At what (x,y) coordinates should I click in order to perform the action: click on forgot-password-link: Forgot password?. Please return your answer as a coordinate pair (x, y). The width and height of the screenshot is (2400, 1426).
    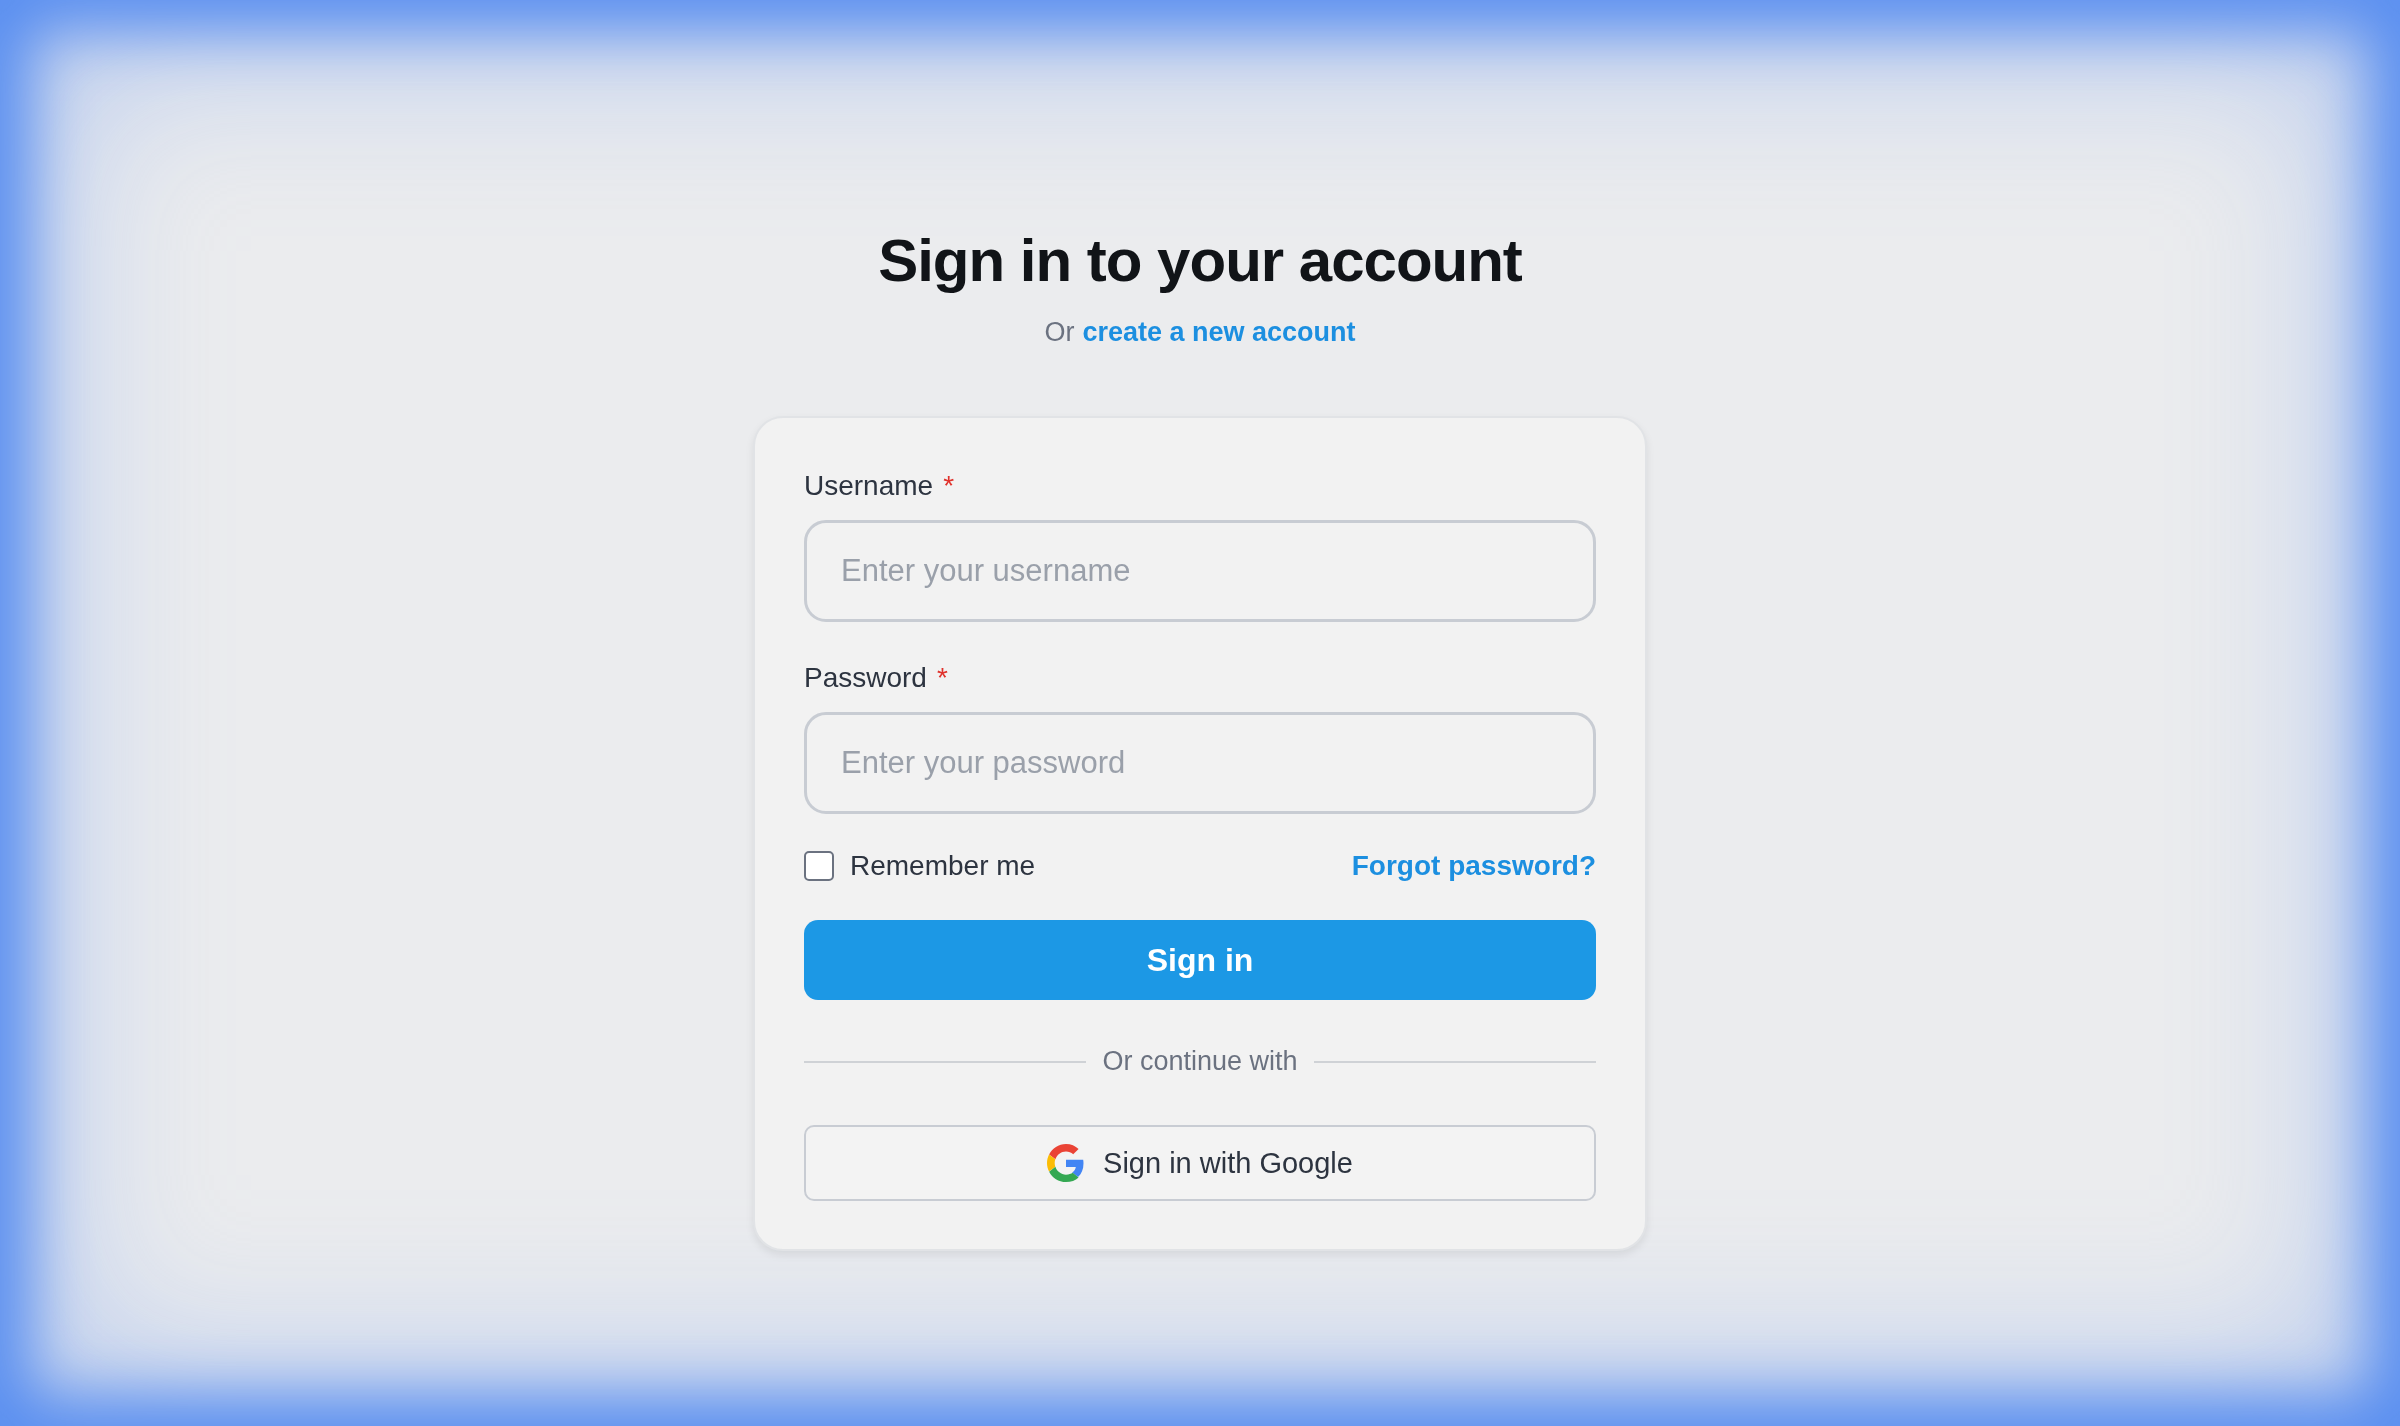
    Looking at the image, I should click on (1473, 866).